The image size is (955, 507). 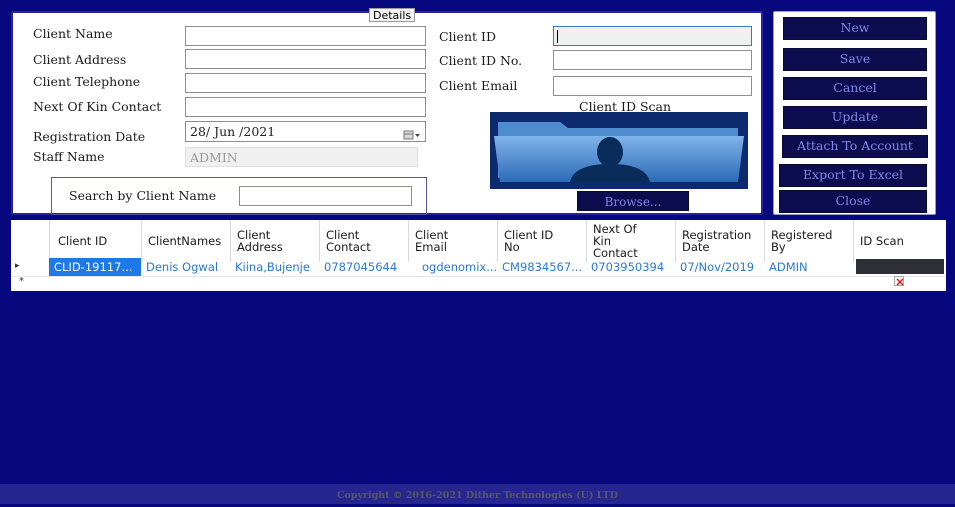 What do you see at coordinates (185, 267) in the screenshot?
I see `table-cell-client-names: Denis Ogwal` at bounding box center [185, 267].